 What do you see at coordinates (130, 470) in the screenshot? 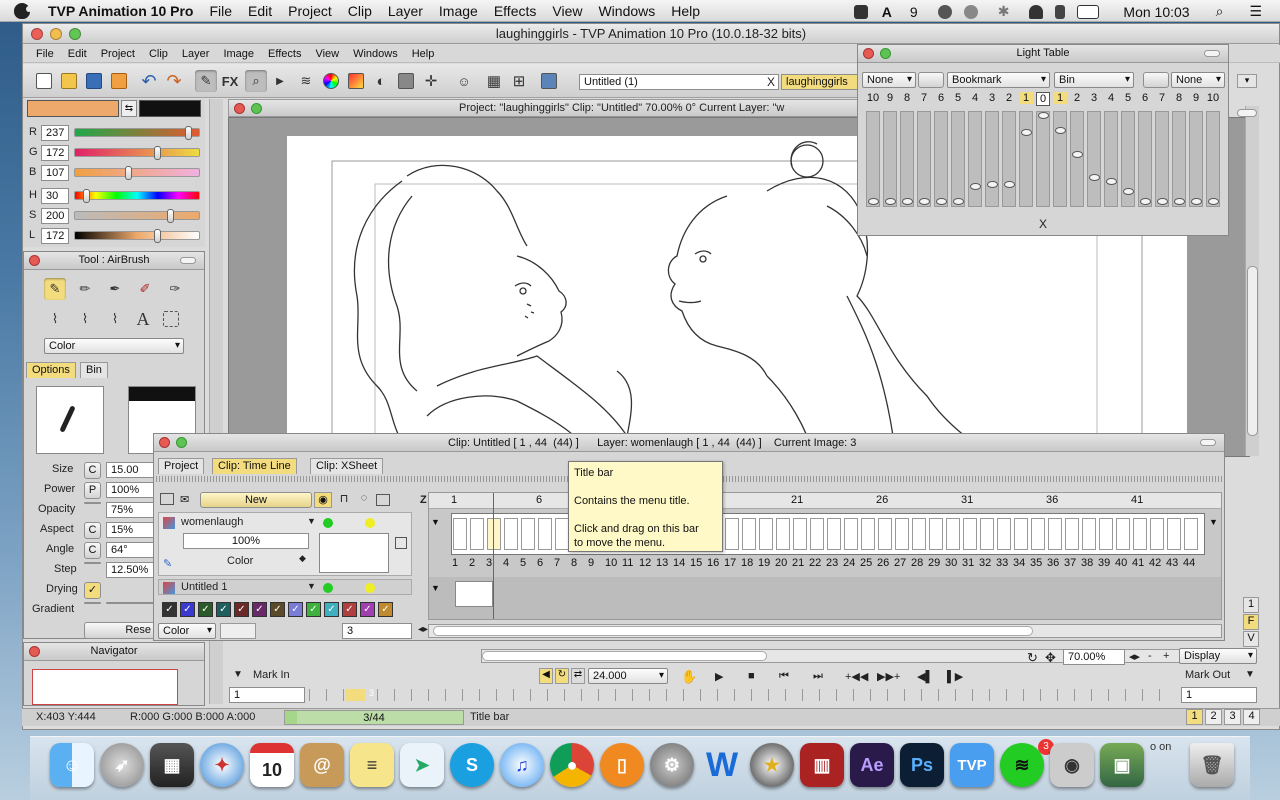
I see `size-field: 15.00` at bounding box center [130, 470].